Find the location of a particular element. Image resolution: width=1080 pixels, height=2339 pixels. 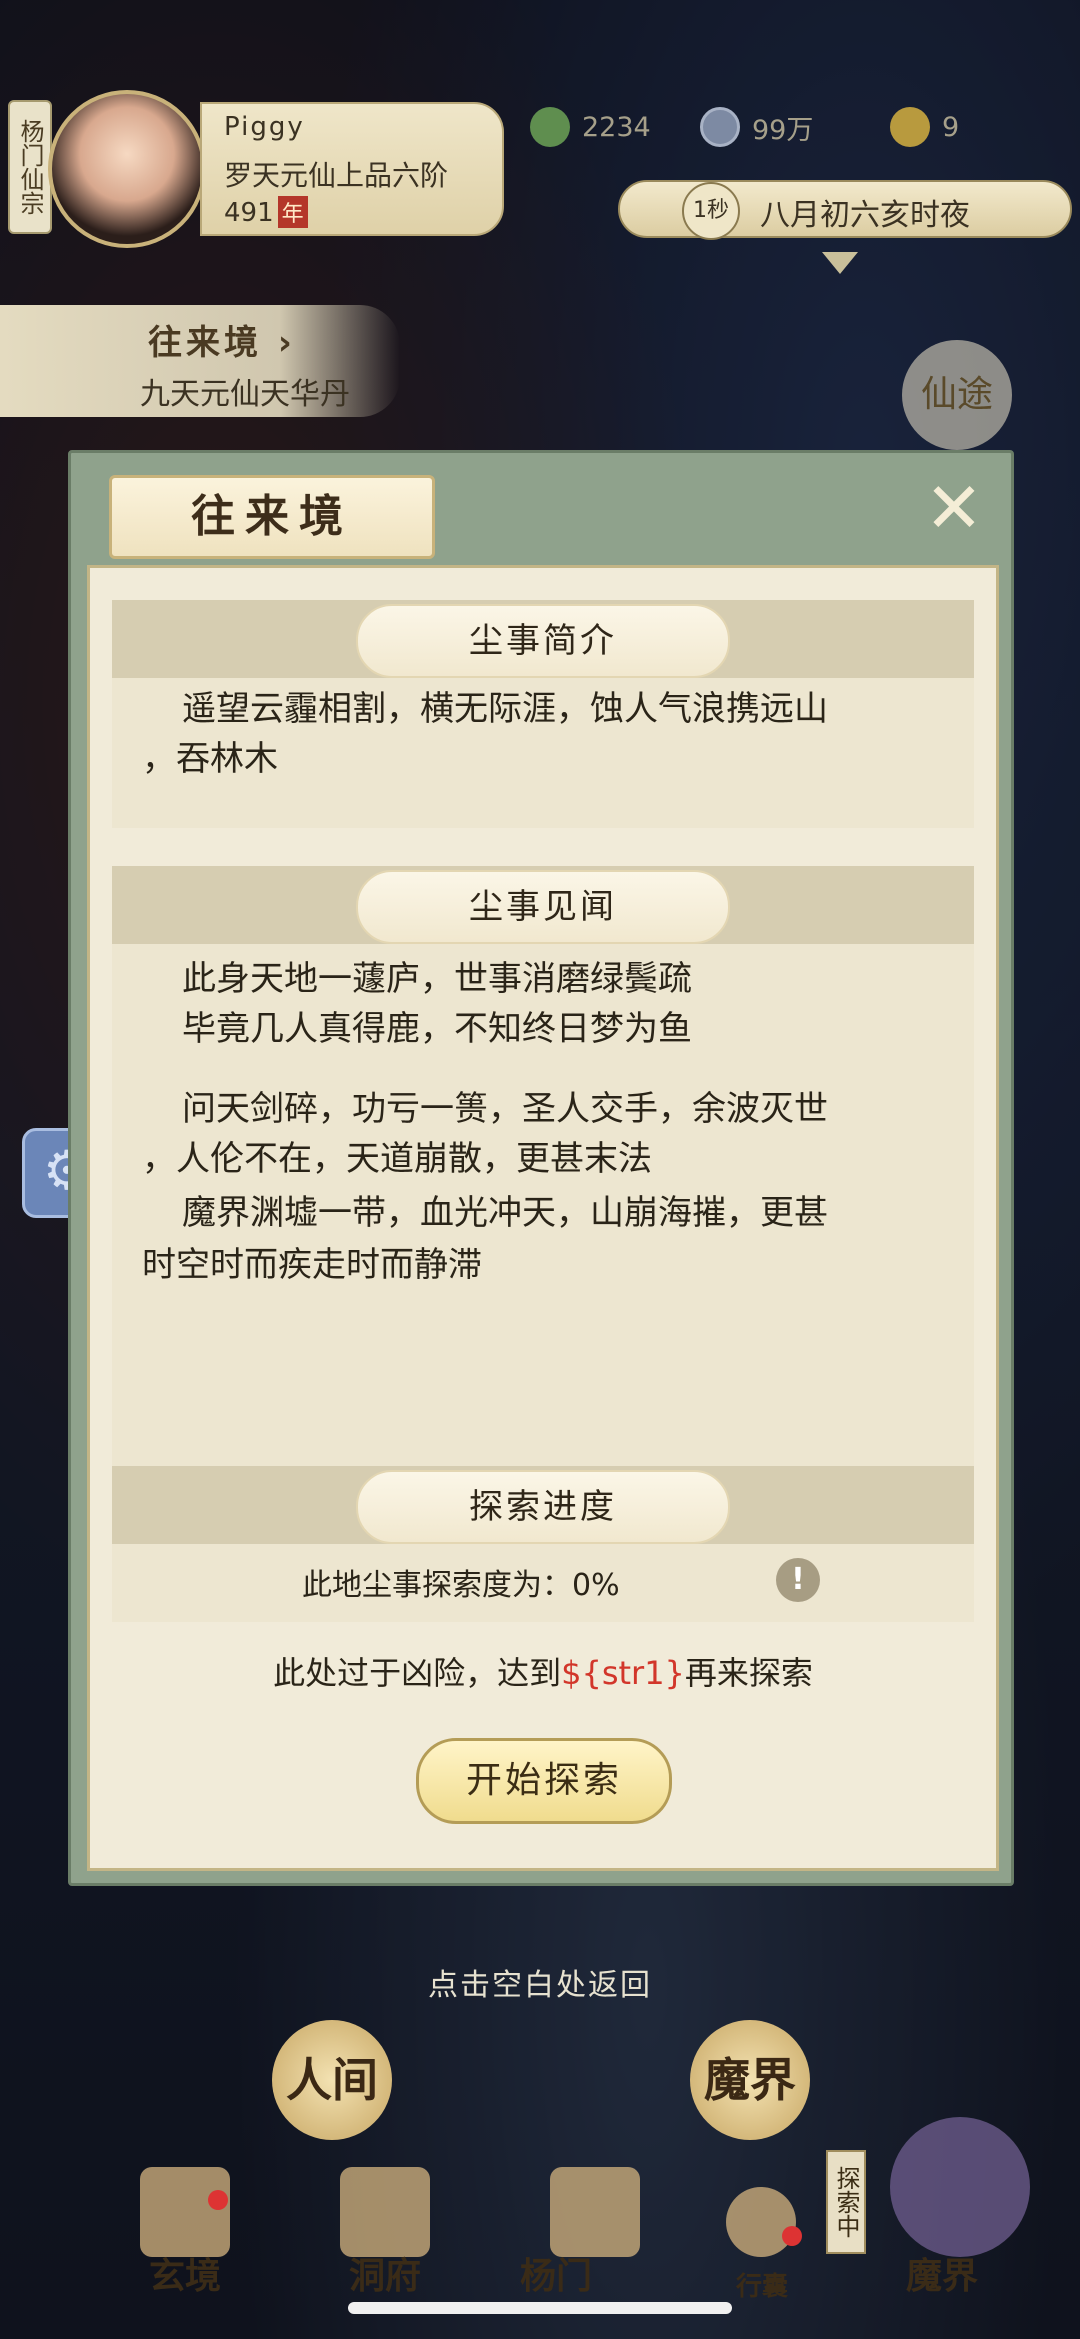

nav-xuanjing: 玄境 is located at coordinates (185, 2273).